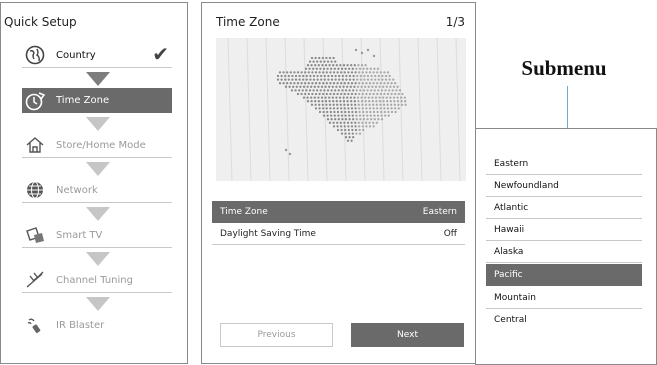  What do you see at coordinates (564, 275) in the screenshot?
I see `option-pacific: Pacific` at bounding box center [564, 275].